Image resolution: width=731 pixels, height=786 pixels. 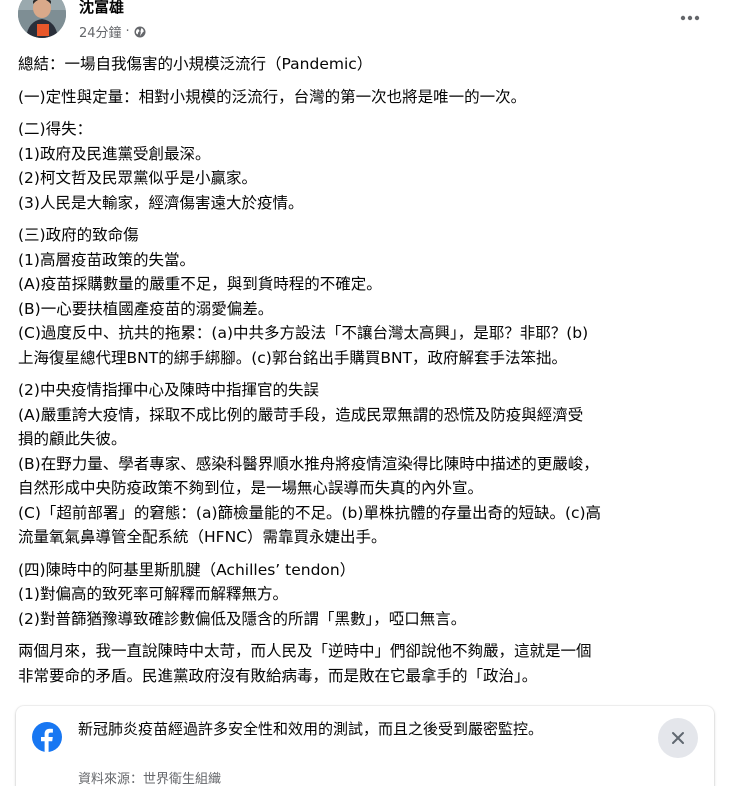 What do you see at coordinates (365, 24) in the screenshot?
I see `post-header: 沈富雄 24分鐘 ·` at bounding box center [365, 24].